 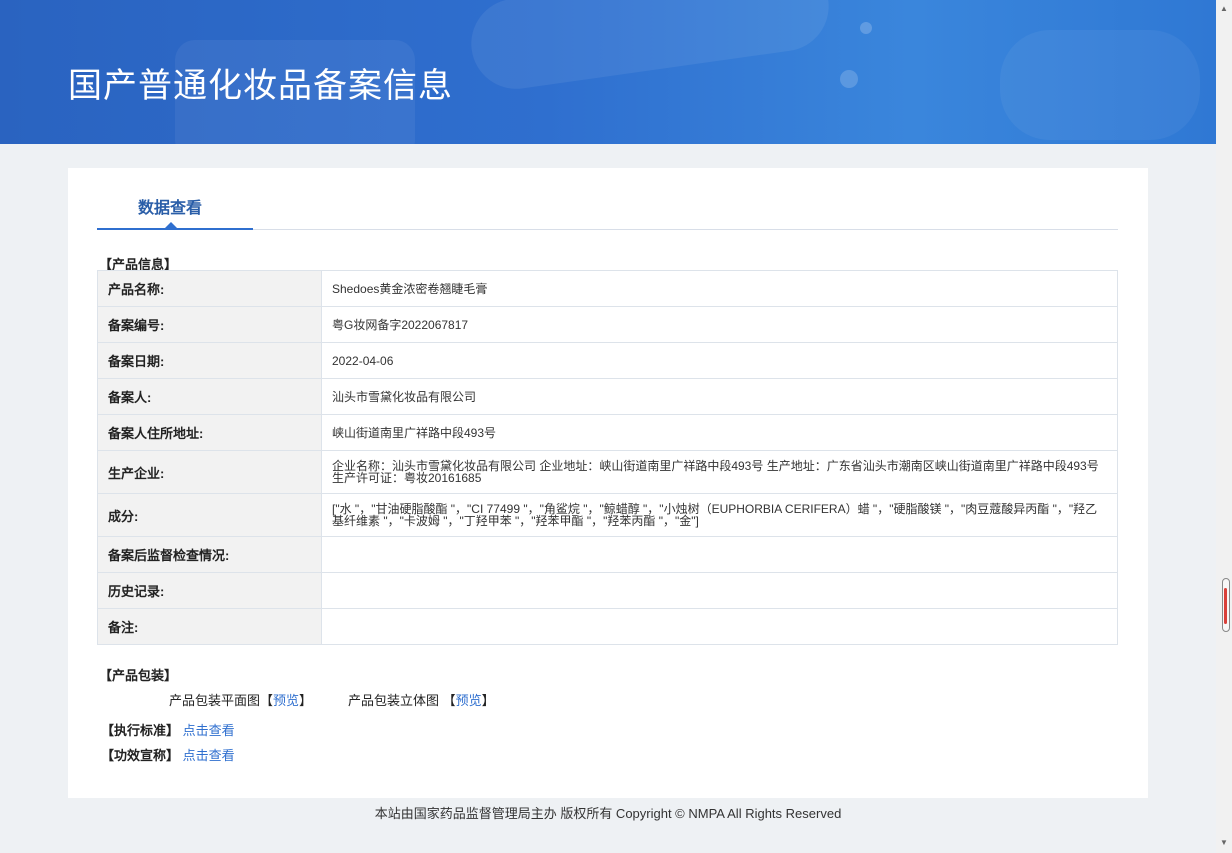 I want to click on packaging-flat: 产品包装平面图【预览】, so click(x=240, y=699).